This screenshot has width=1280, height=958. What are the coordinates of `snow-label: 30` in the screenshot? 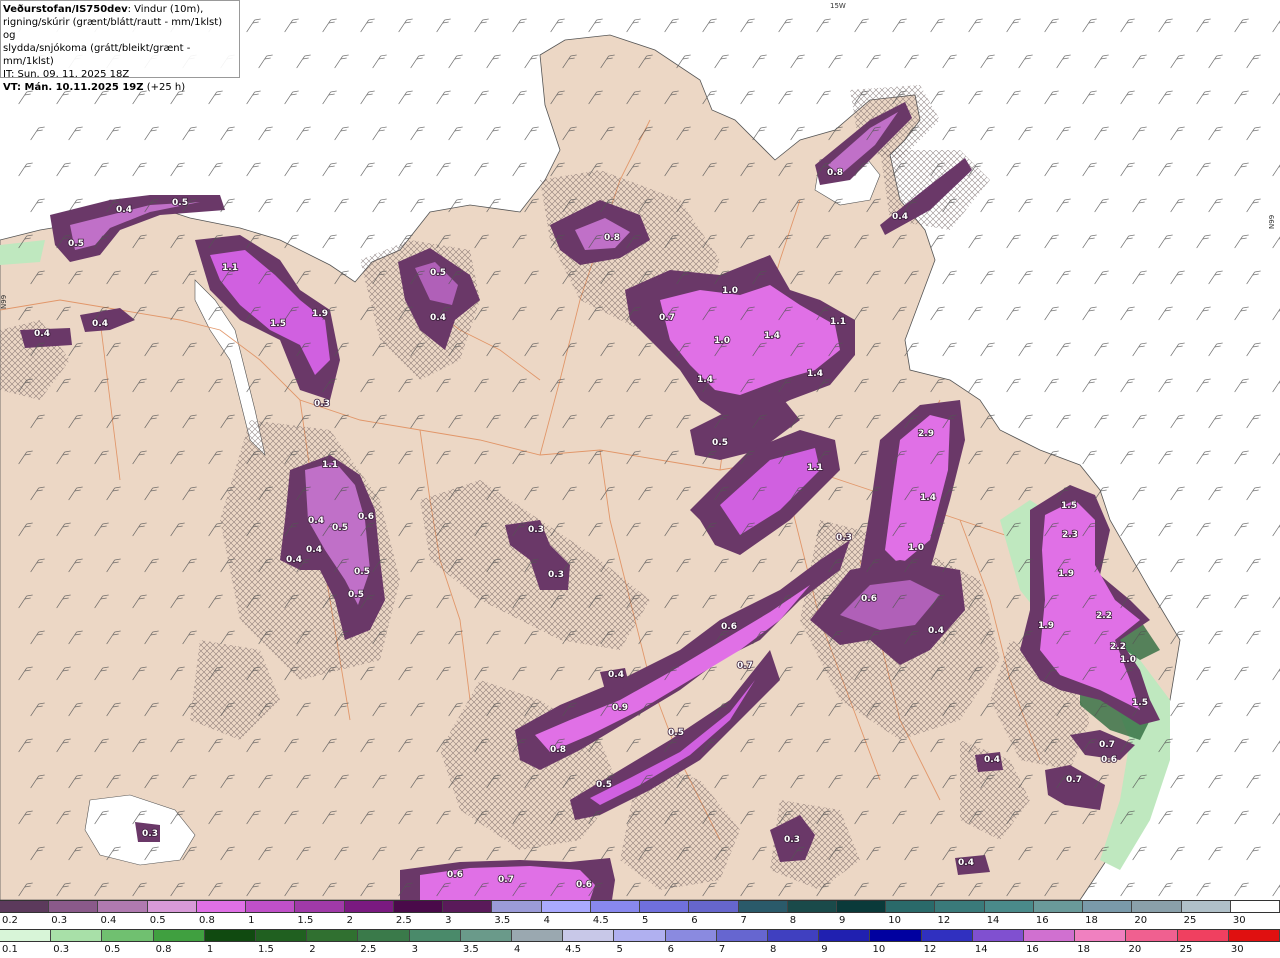 It's located at (1239, 920).